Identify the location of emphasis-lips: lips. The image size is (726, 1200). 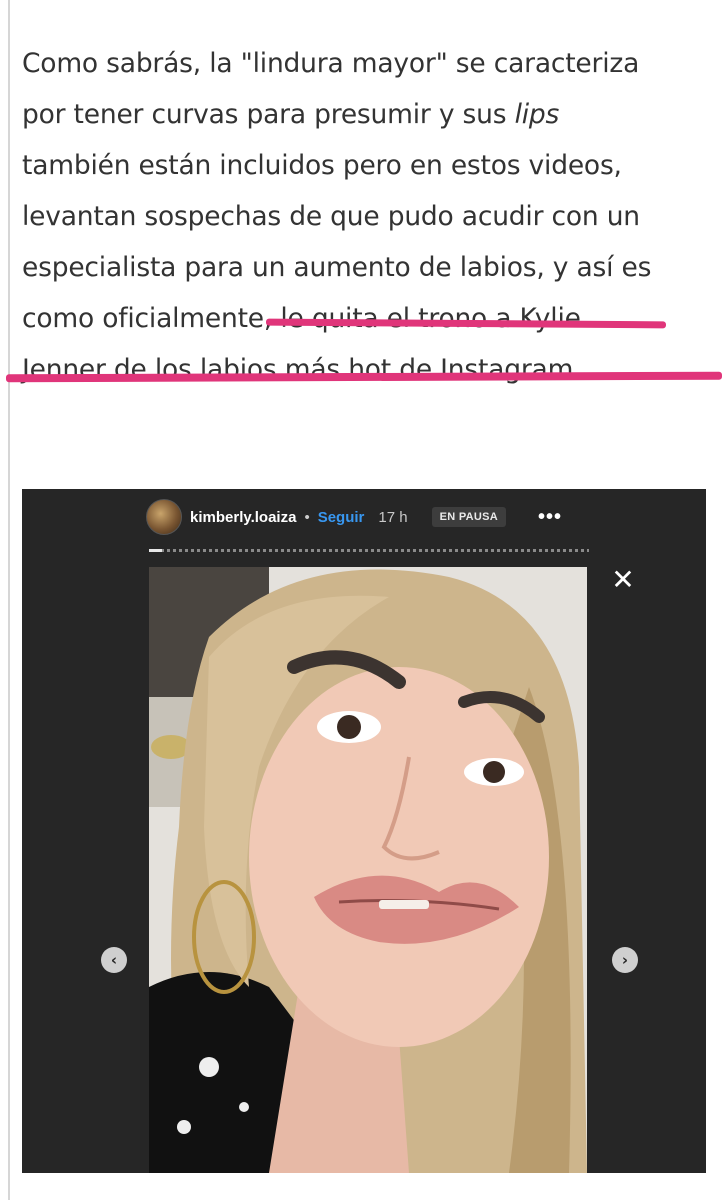
(537, 114).